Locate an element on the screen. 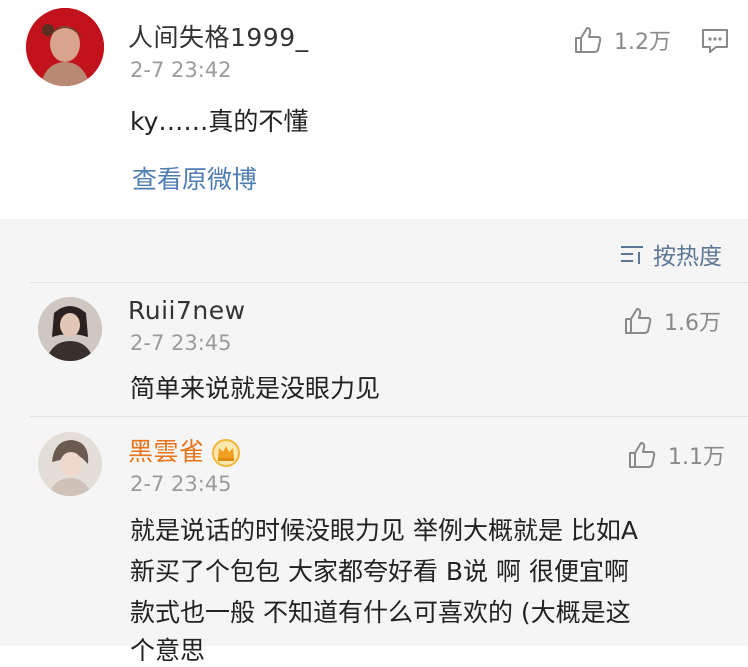  comment-like-count: 1.1万 is located at coordinates (696, 457).